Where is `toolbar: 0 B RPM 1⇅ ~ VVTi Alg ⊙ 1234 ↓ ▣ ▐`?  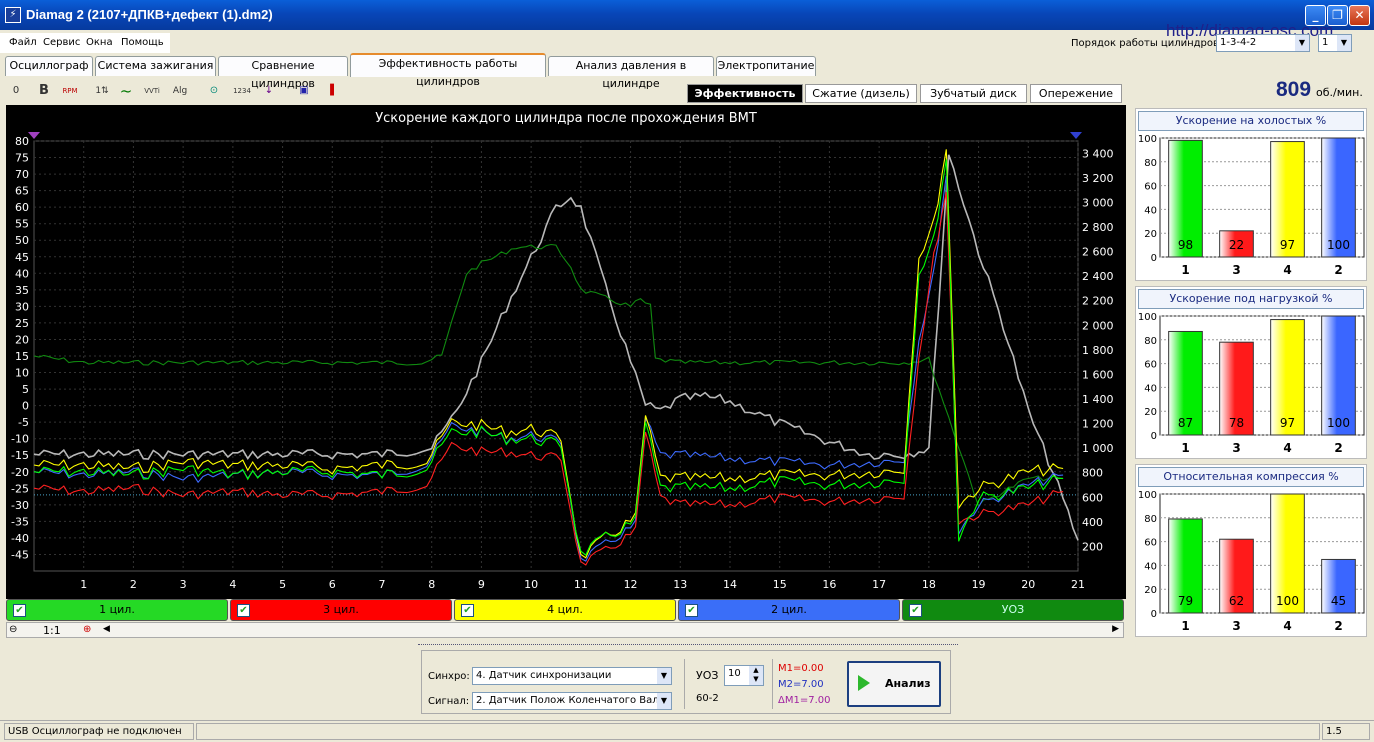
toolbar: 0 B RPM 1⇅ ~ VVTi Alg ⊙ 1234 ↓ ▣ ▐ is located at coordinates (176, 92).